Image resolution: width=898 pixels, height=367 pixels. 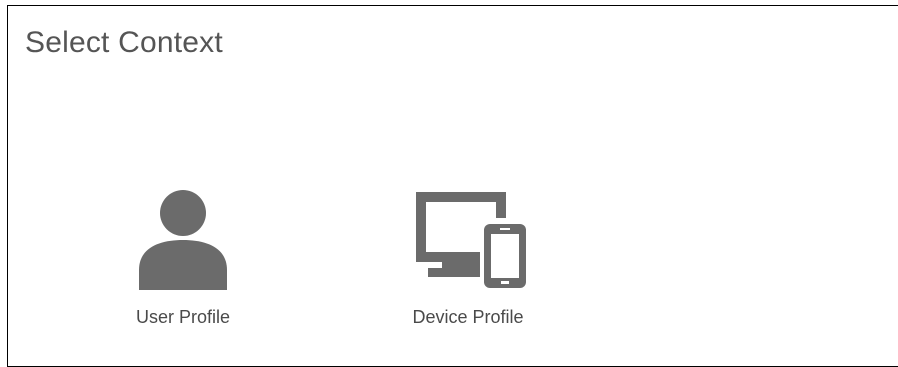 I want to click on user-profile-option: User Profile, so click(x=183, y=261).